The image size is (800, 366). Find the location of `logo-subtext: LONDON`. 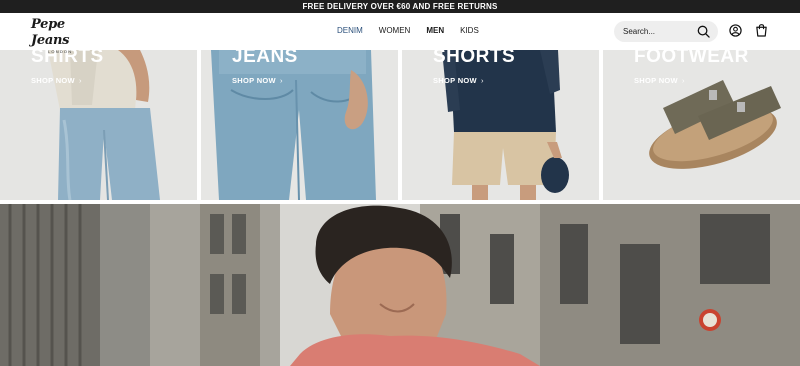

logo-subtext: LONDON is located at coordinates (60, 51).